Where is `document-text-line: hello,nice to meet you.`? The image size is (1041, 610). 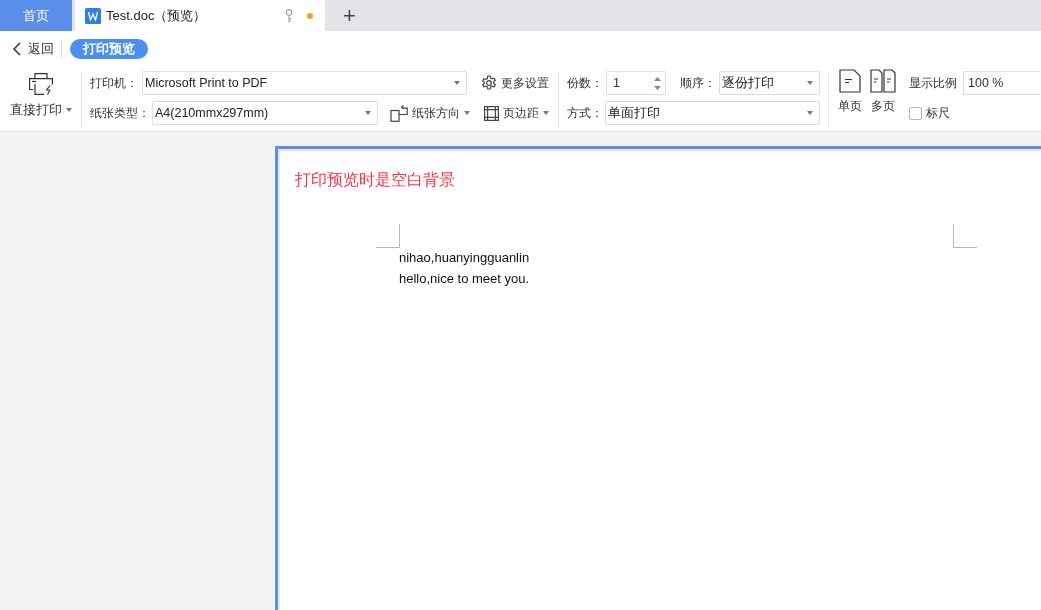
document-text-line: hello,nice to meet you. is located at coordinates (464, 279).